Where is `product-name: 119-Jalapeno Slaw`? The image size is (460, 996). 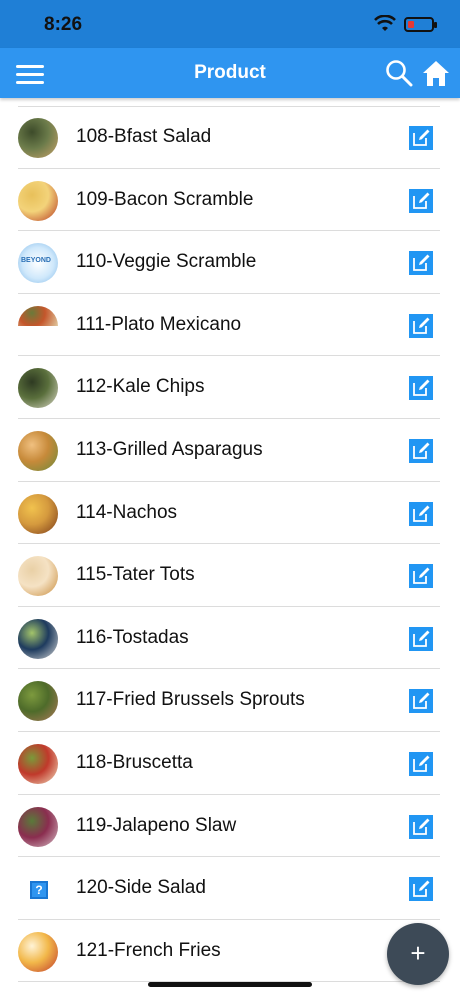 product-name: 119-Jalapeno Slaw is located at coordinates (156, 825).